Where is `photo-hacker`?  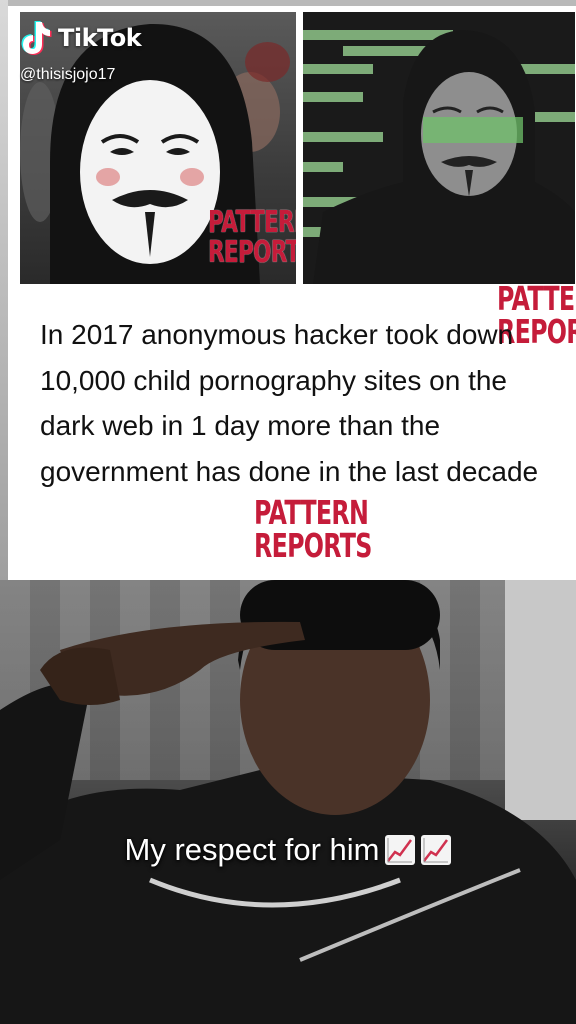
photo-hacker is located at coordinates (439, 148).